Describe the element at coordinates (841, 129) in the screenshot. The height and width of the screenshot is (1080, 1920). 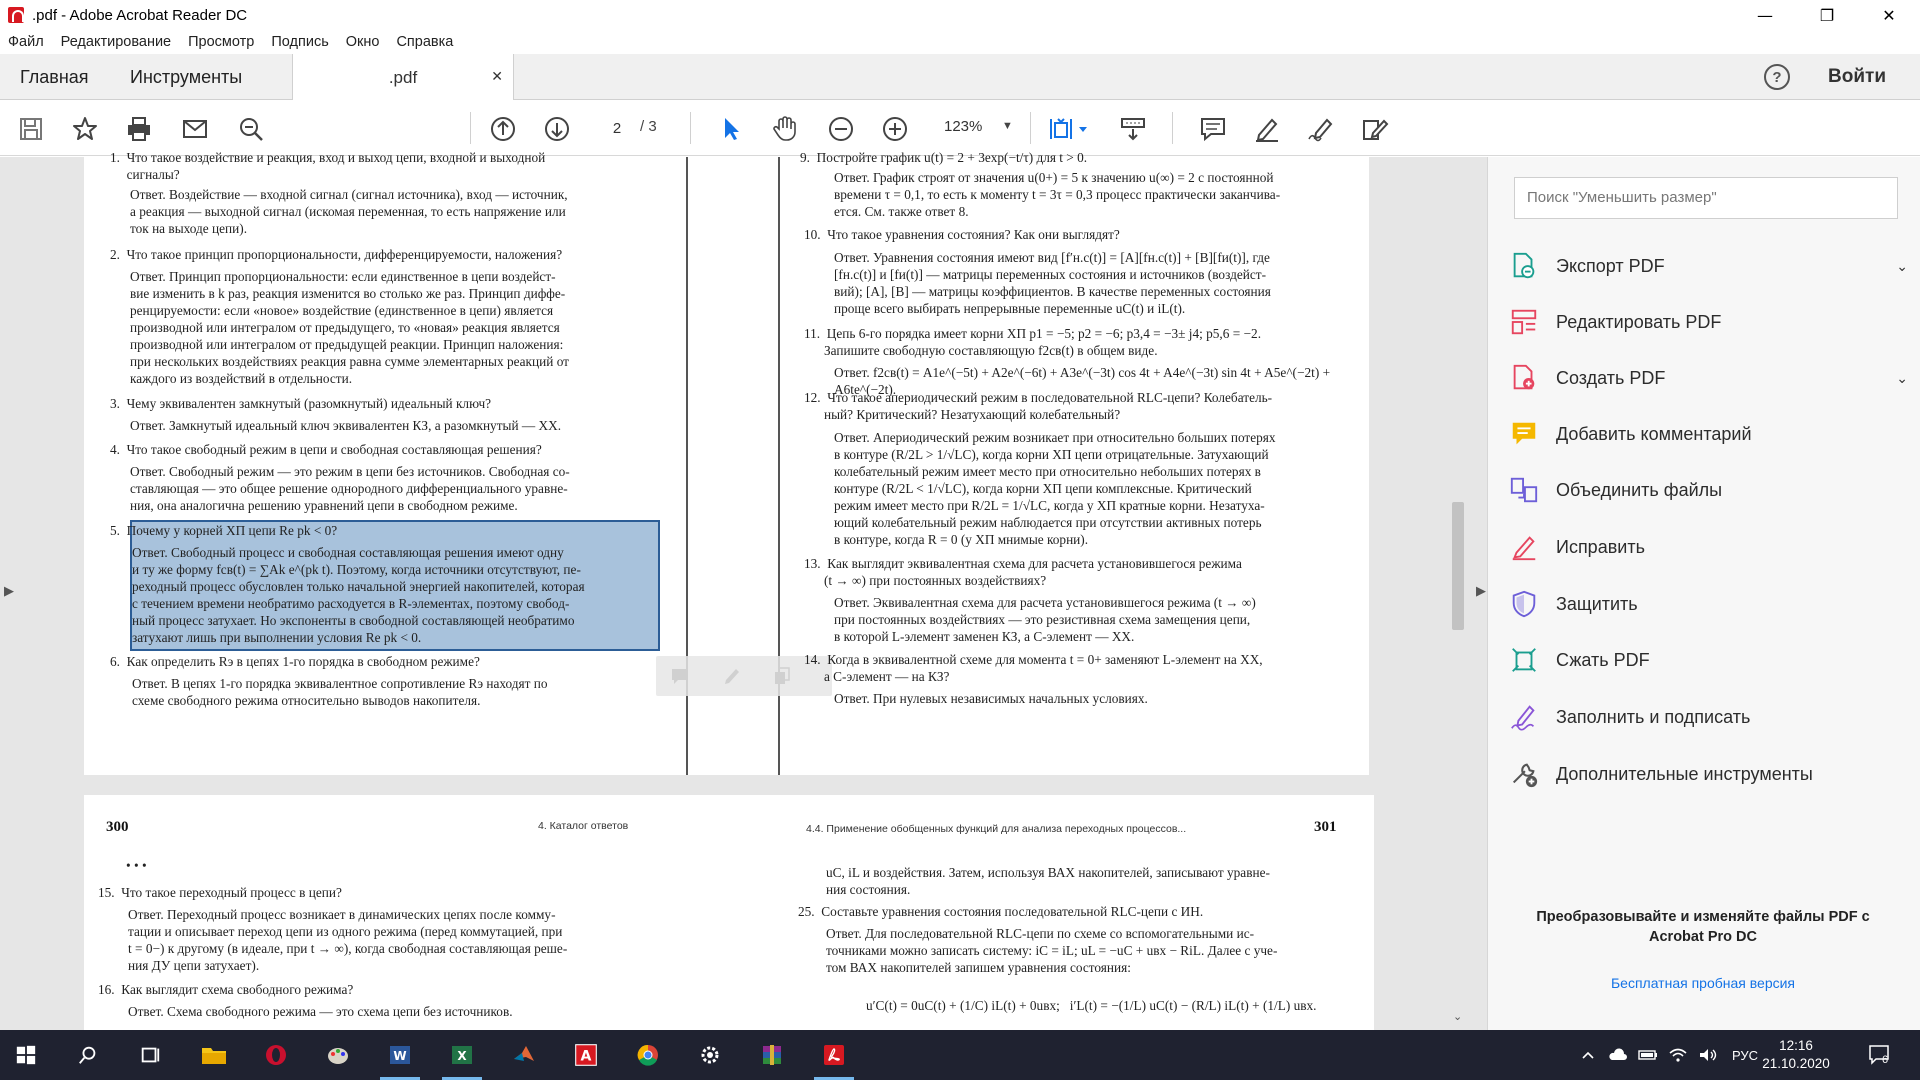
I see `zoom-out-icon` at that location.